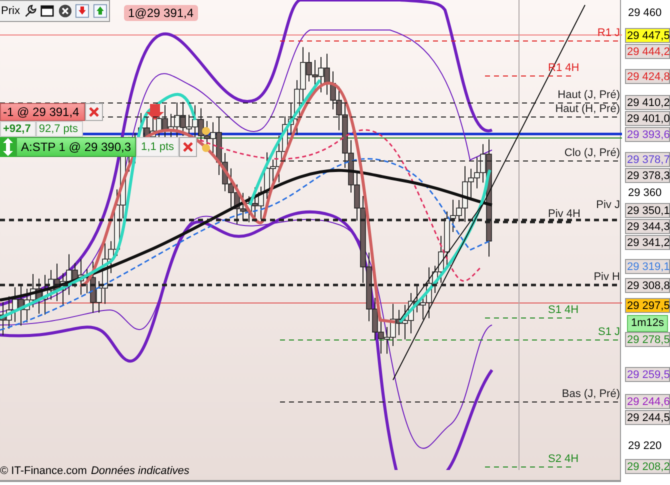  I want to click on stop-order-label: A:STP 1 @ 29 390,3, so click(76, 147).